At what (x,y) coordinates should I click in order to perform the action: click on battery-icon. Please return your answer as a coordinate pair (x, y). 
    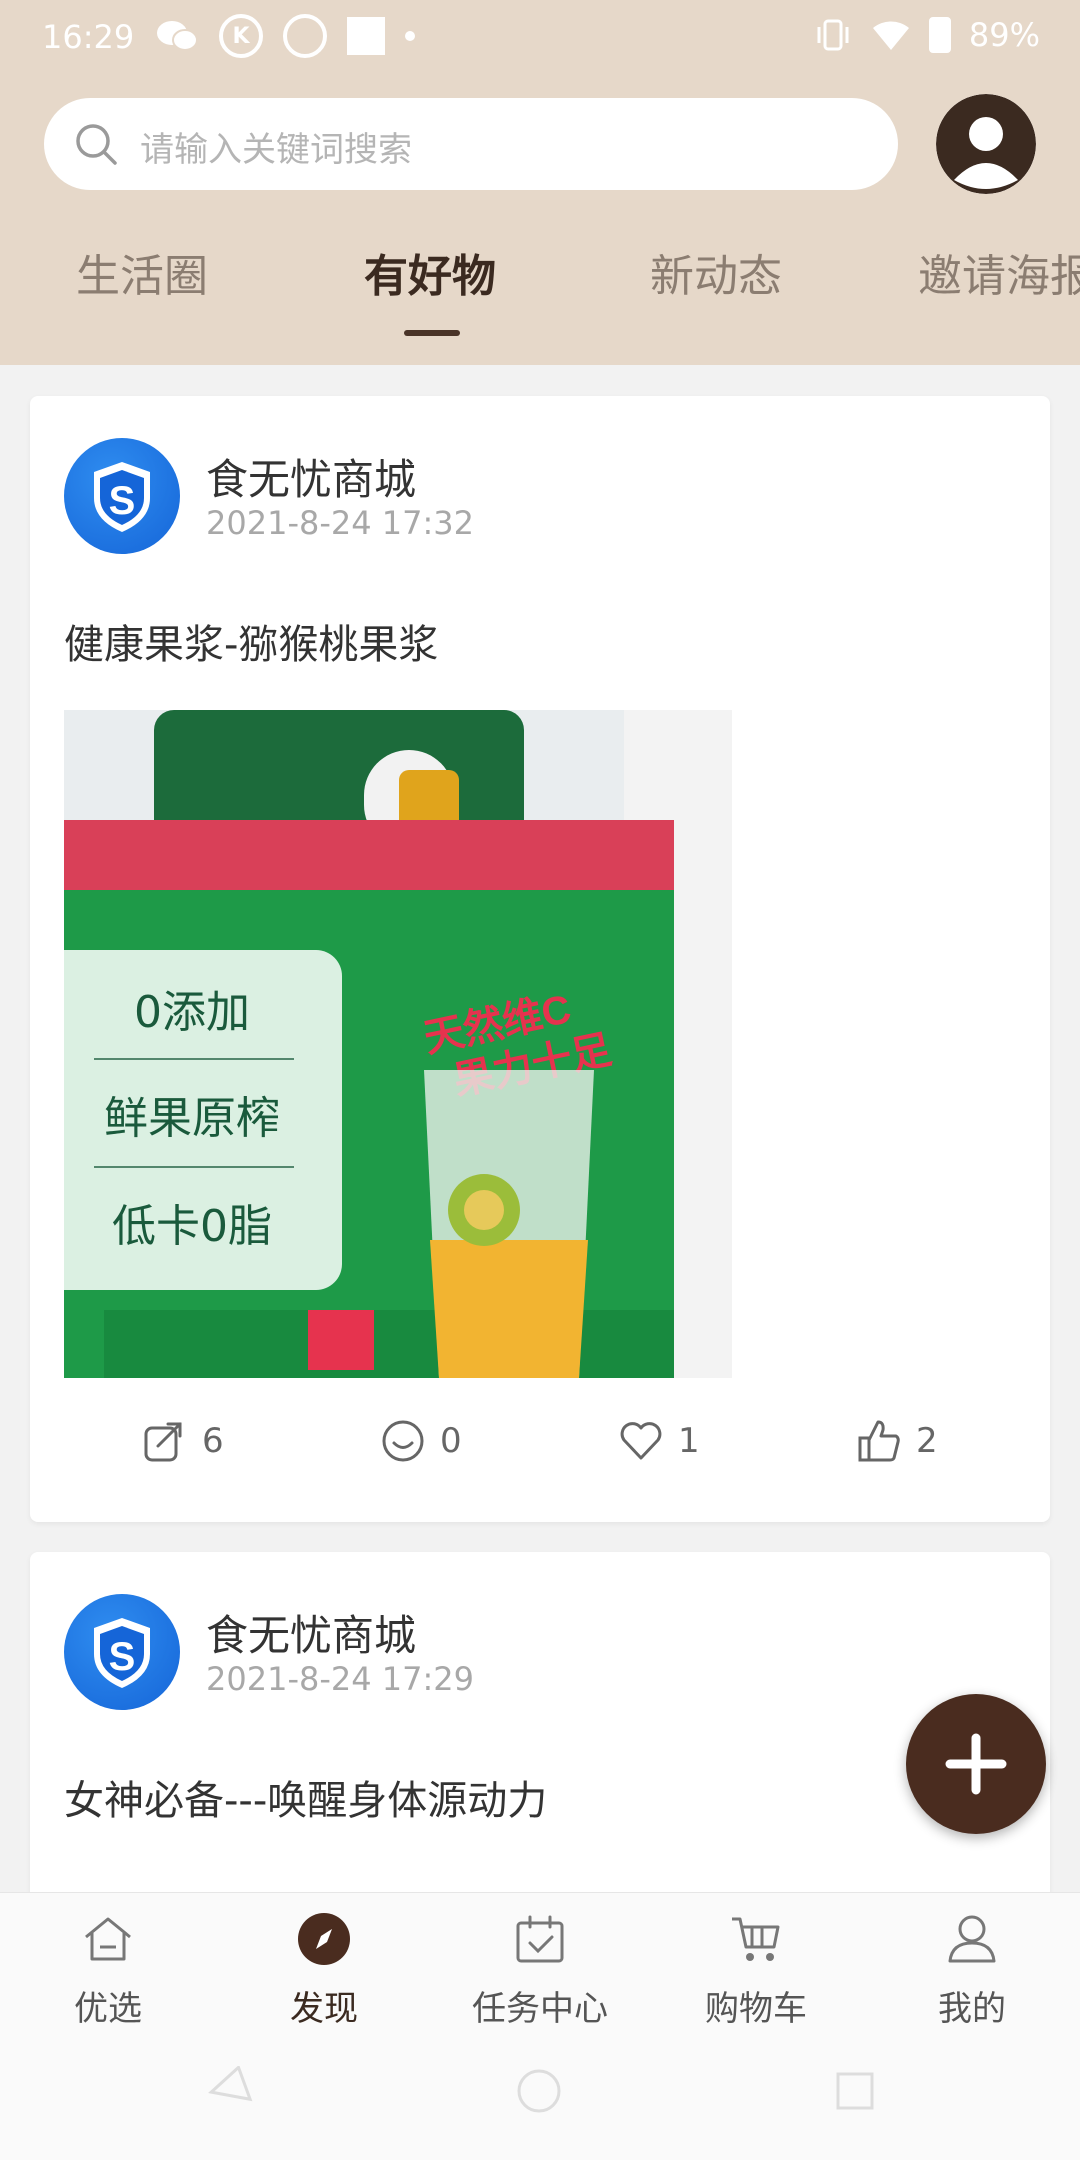
    Looking at the image, I should click on (939, 35).